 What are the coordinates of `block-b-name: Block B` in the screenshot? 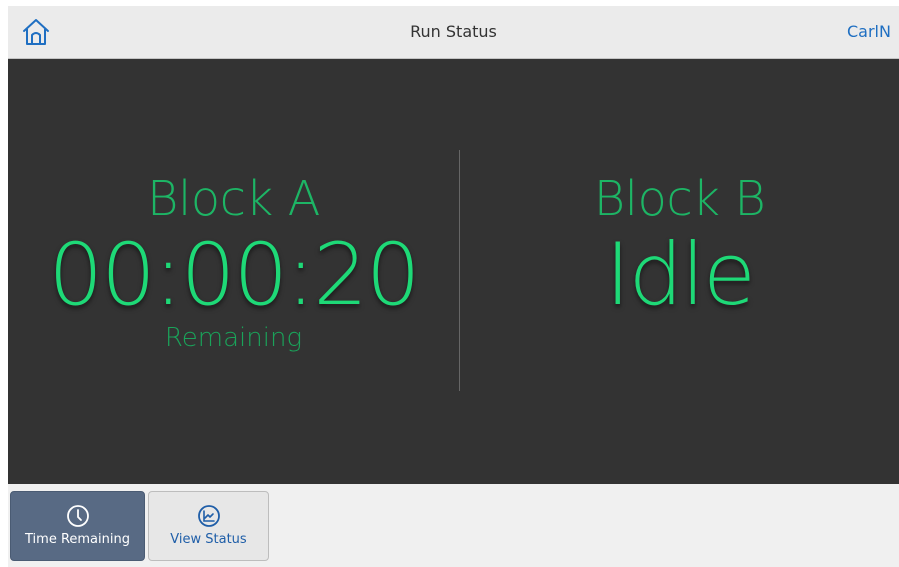 It's located at (679, 199).